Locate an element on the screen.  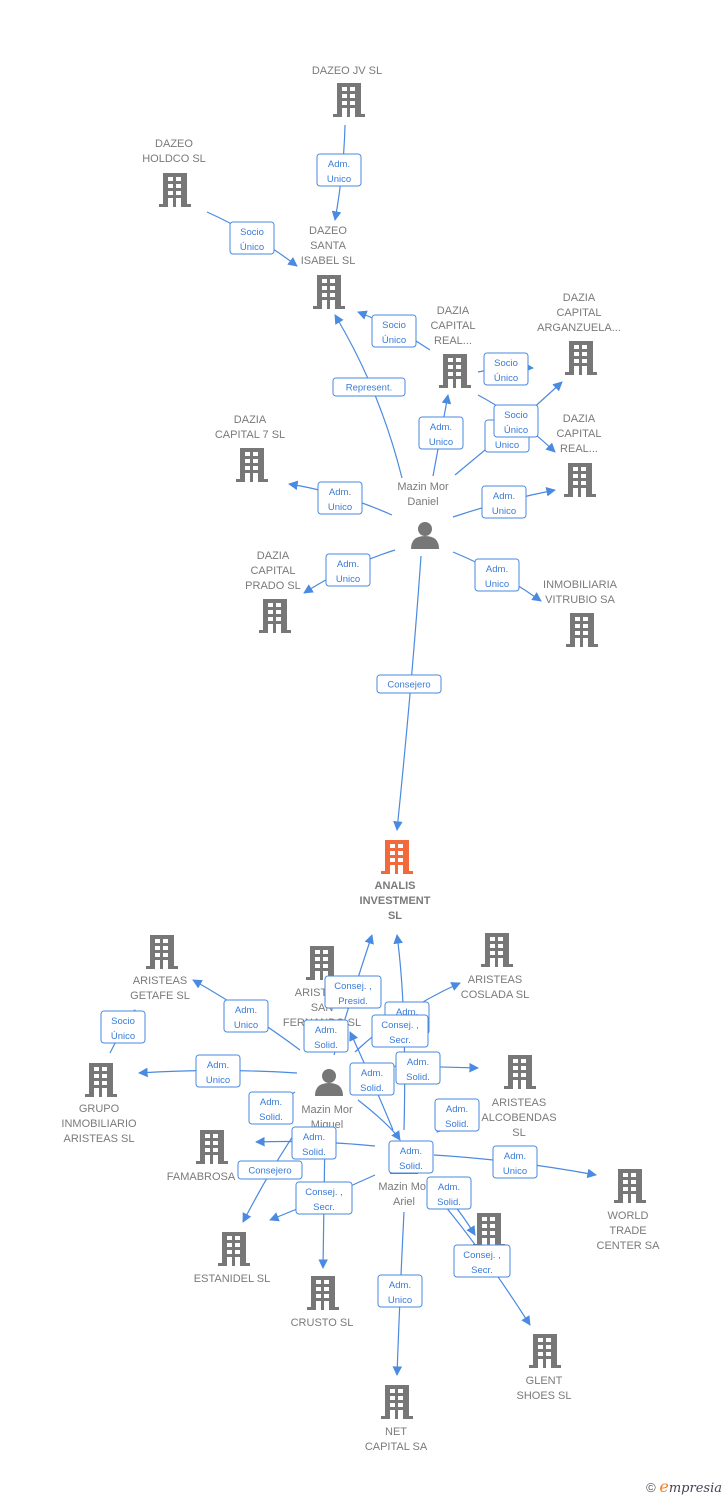
node-dazia_7: DAZIA CAPITAL 7 SL is located at coordinates (250, 448).